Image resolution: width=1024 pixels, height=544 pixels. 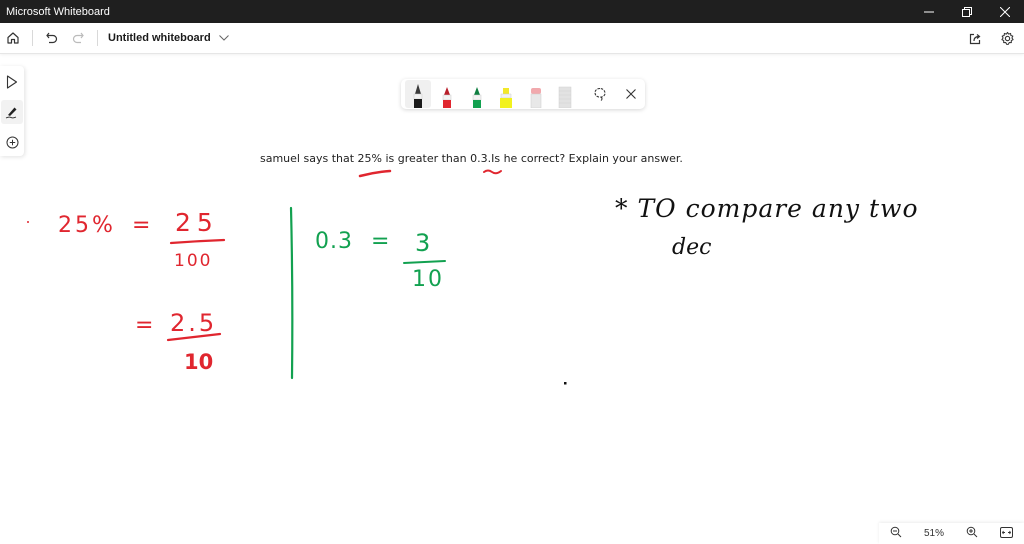 What do you see at coordinates (512, 11) in the screenshot?
I see `window-titlebar: Microsoft Whiteboard` at bounding box center [512, 11].